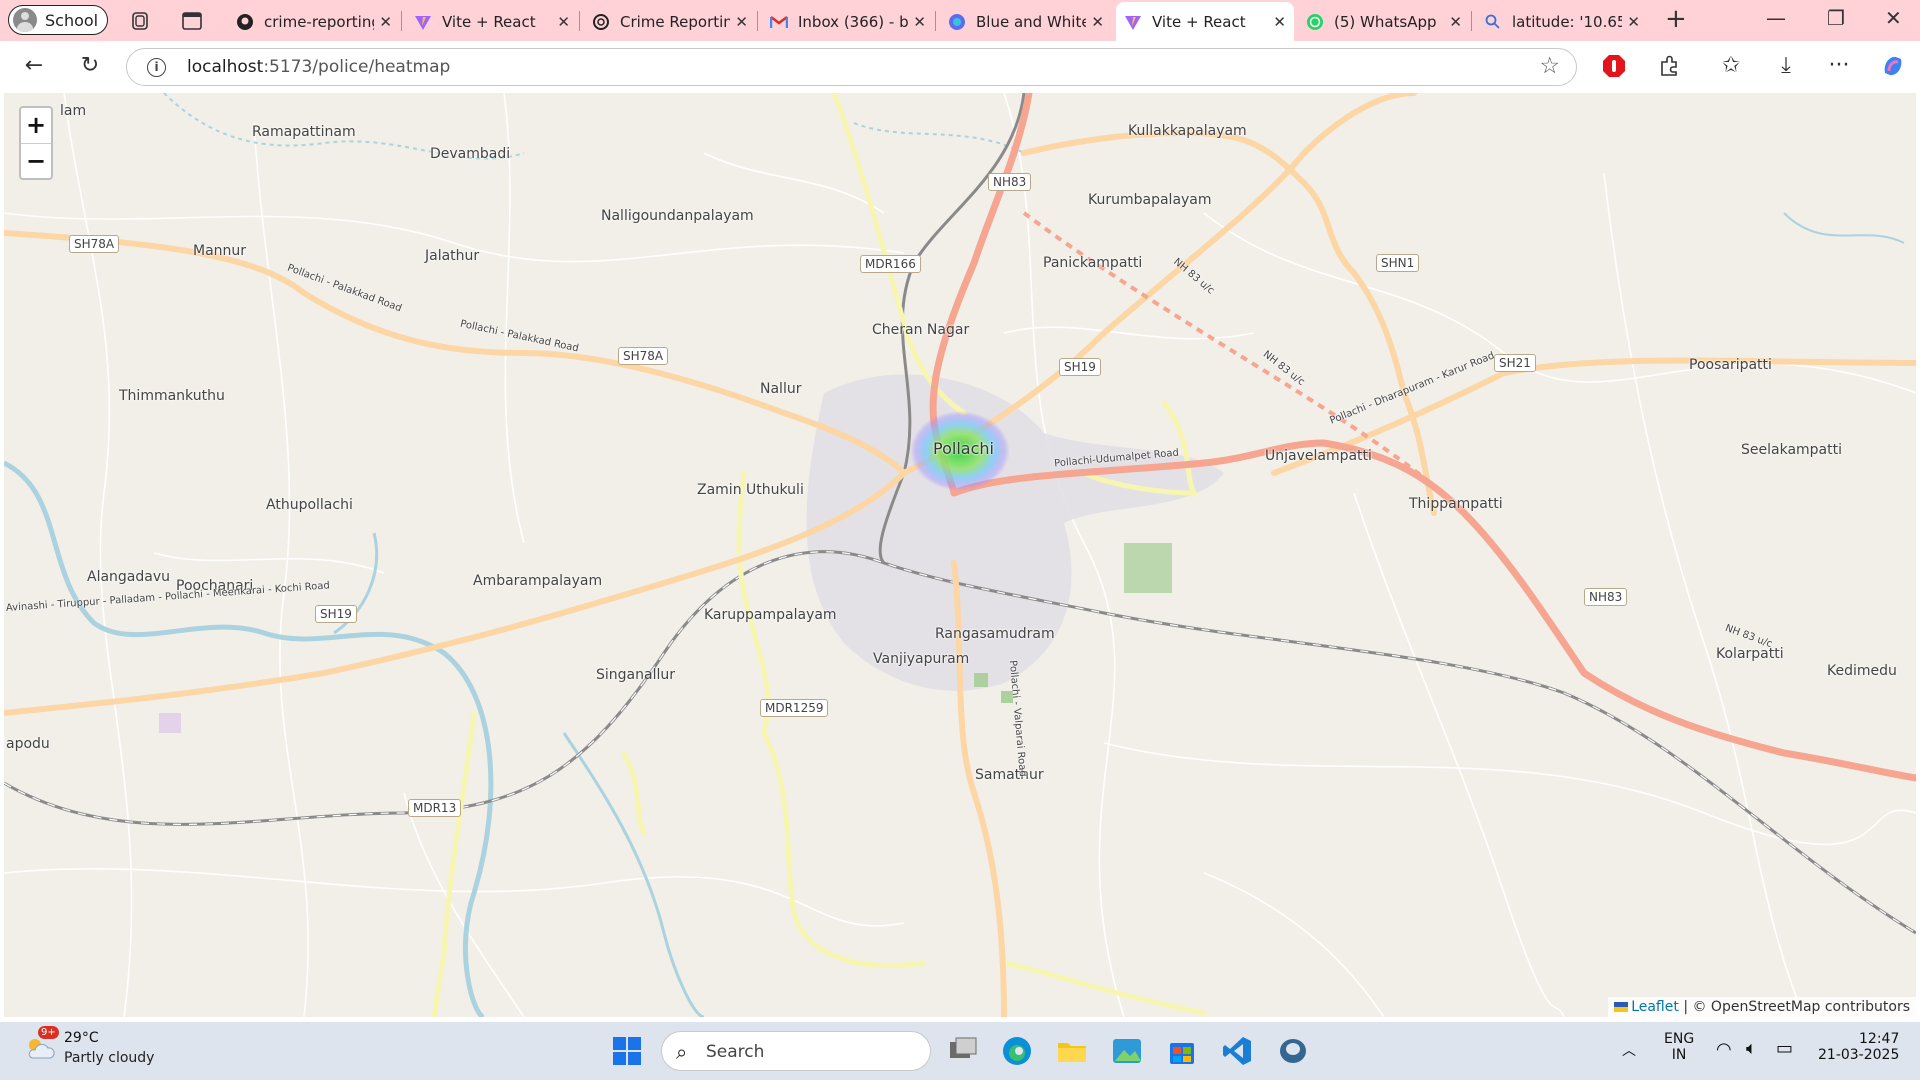 This screenshot has height=1080, width=1920. Describe the element at coordinates (1655, 1007) in the screenshot. I see `leaflet-link: Leaflet` at that location.